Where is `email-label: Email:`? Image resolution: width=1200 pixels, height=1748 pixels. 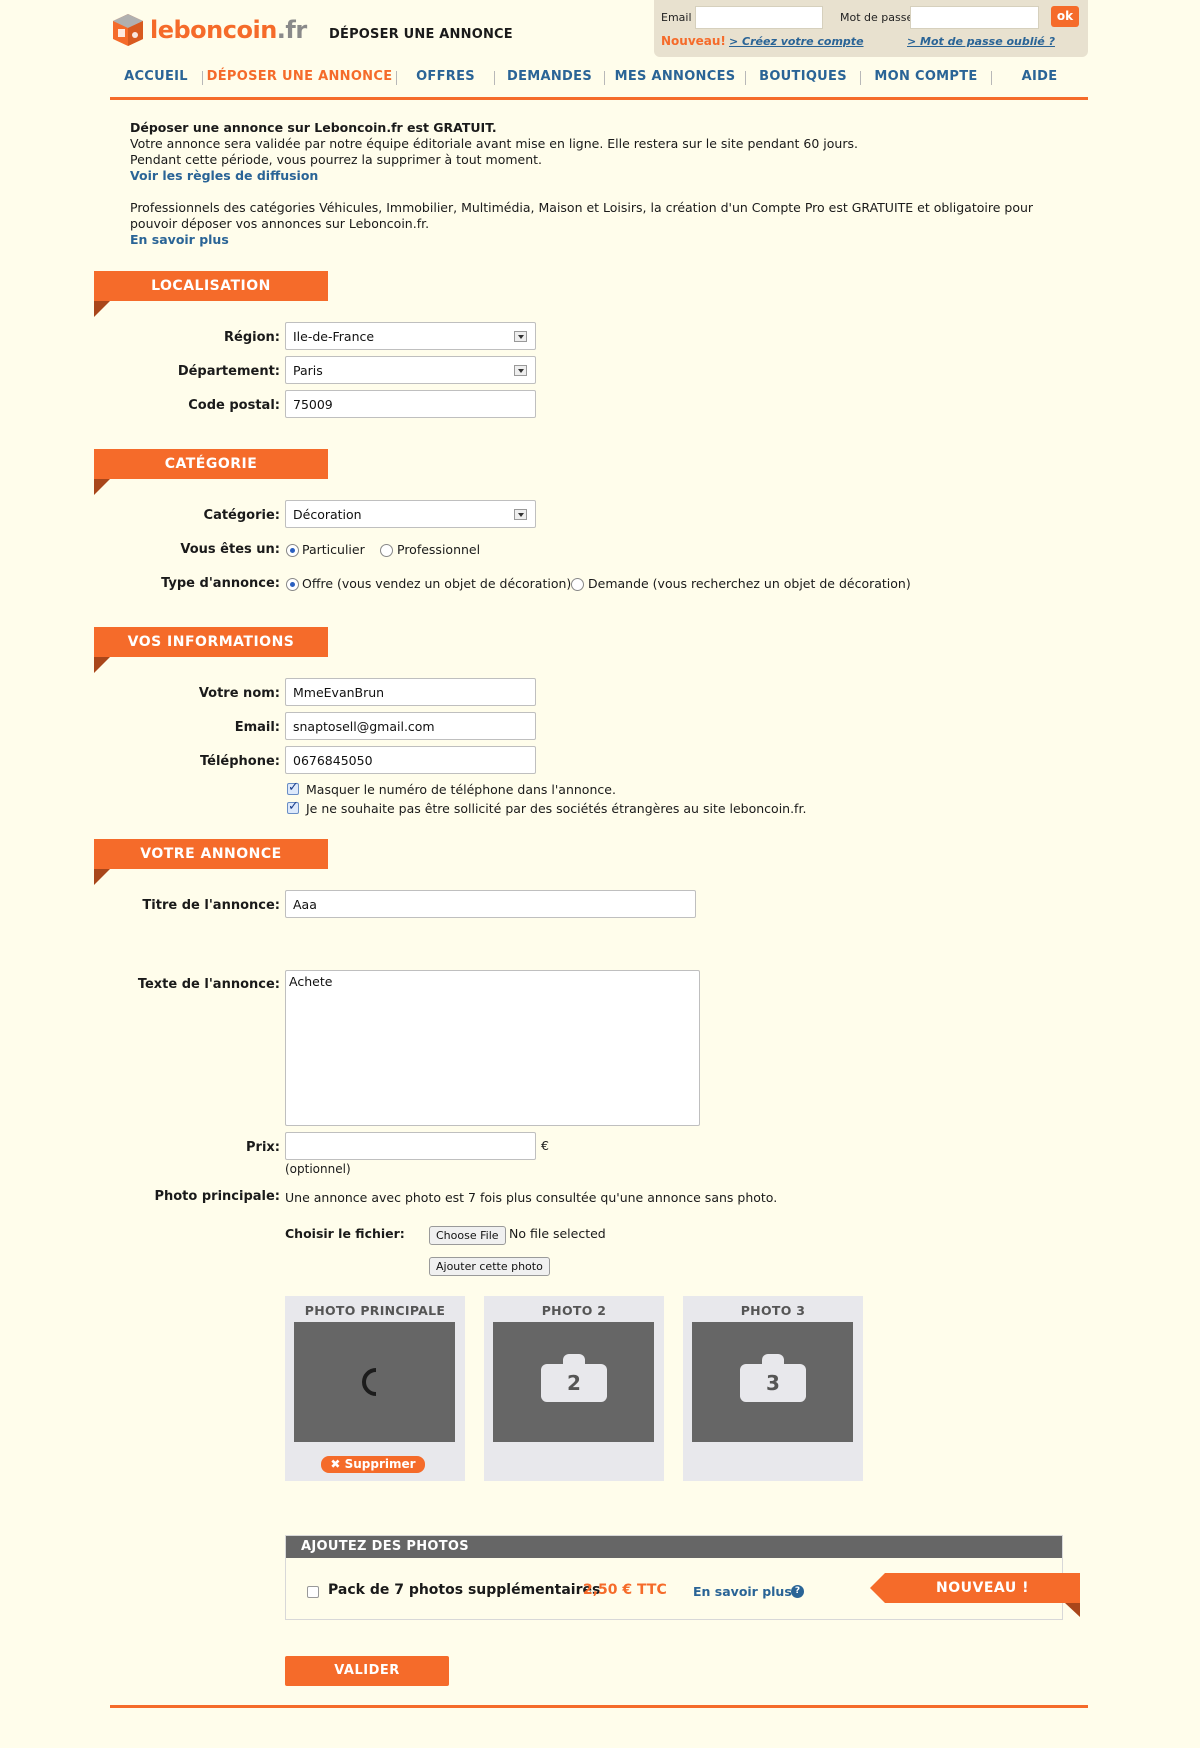 email-label: Email: is located at coordinates (257, 727).